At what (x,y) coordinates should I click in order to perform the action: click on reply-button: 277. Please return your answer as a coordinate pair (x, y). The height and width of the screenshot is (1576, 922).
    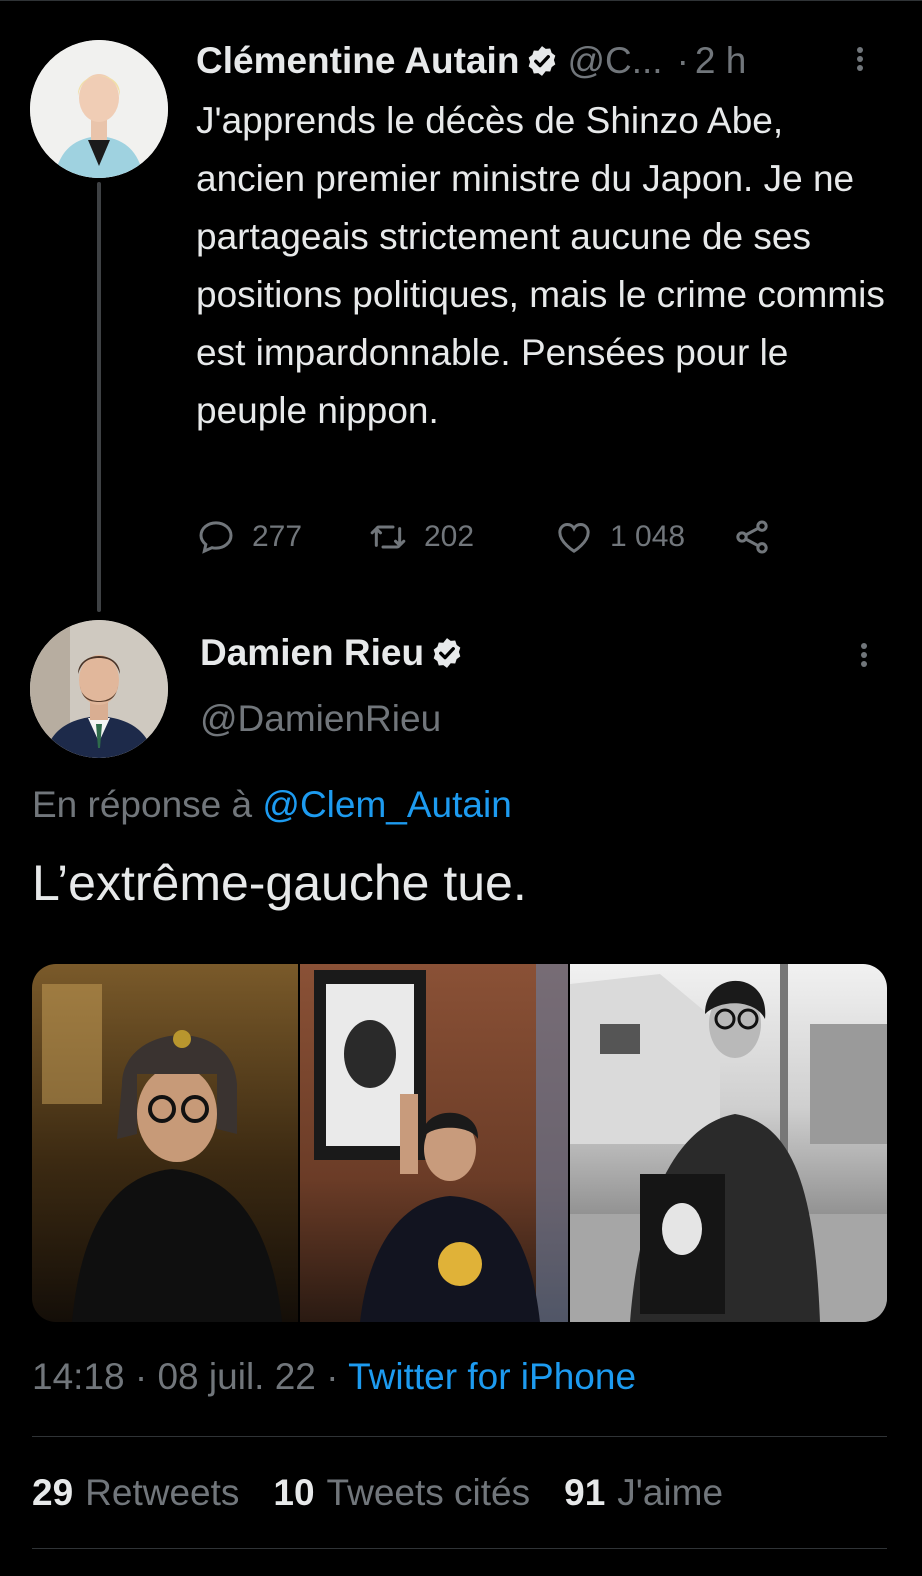
    Looking at the image, I should click on (282, 537).